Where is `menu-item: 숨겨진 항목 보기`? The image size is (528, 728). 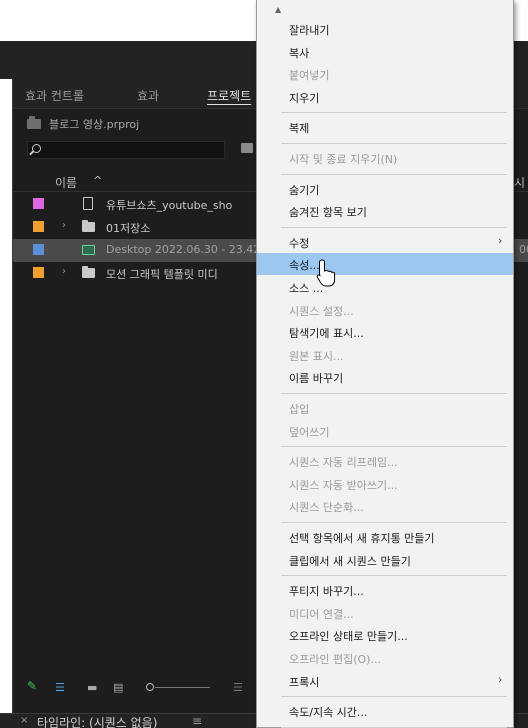 menu-item: 숨겨진 항목 보기 is located at coordinates (385, 211).